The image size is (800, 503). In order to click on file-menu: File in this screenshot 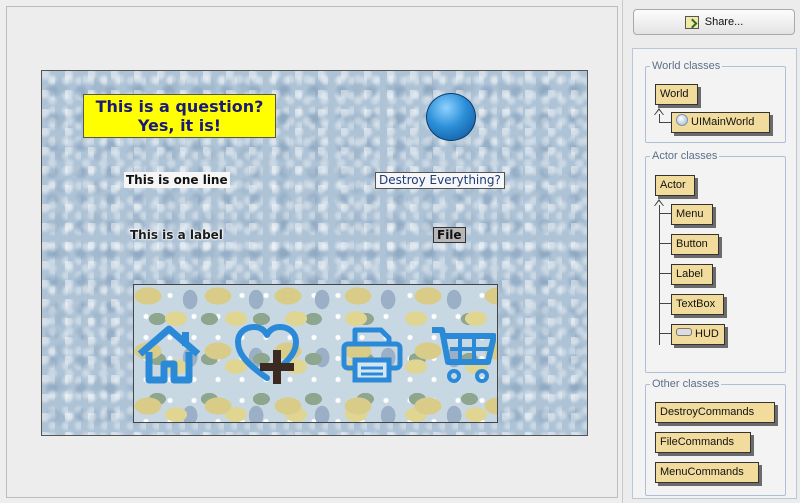, I will do `click(449, 235)`.